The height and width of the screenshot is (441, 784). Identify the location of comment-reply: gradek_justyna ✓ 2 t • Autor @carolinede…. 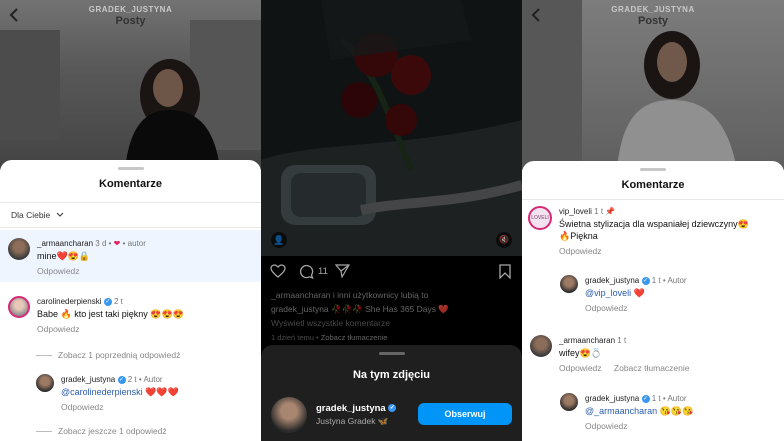
(107, 393).